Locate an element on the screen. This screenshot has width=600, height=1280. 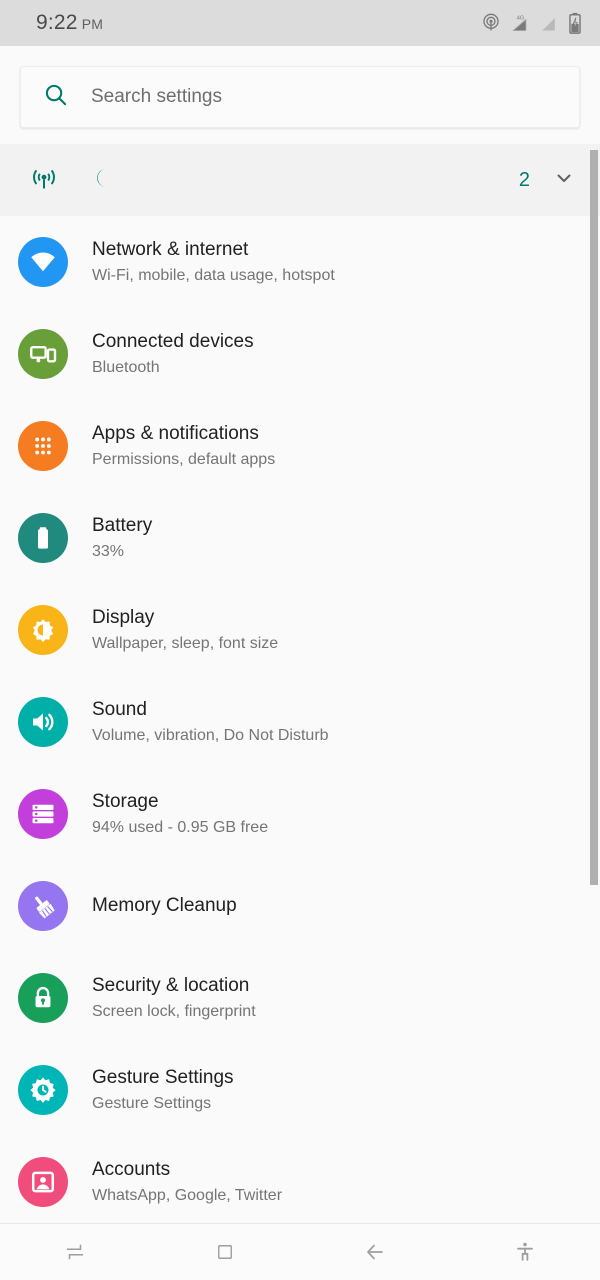
suggestion-right: 2 is located at coordinates (547, 180).